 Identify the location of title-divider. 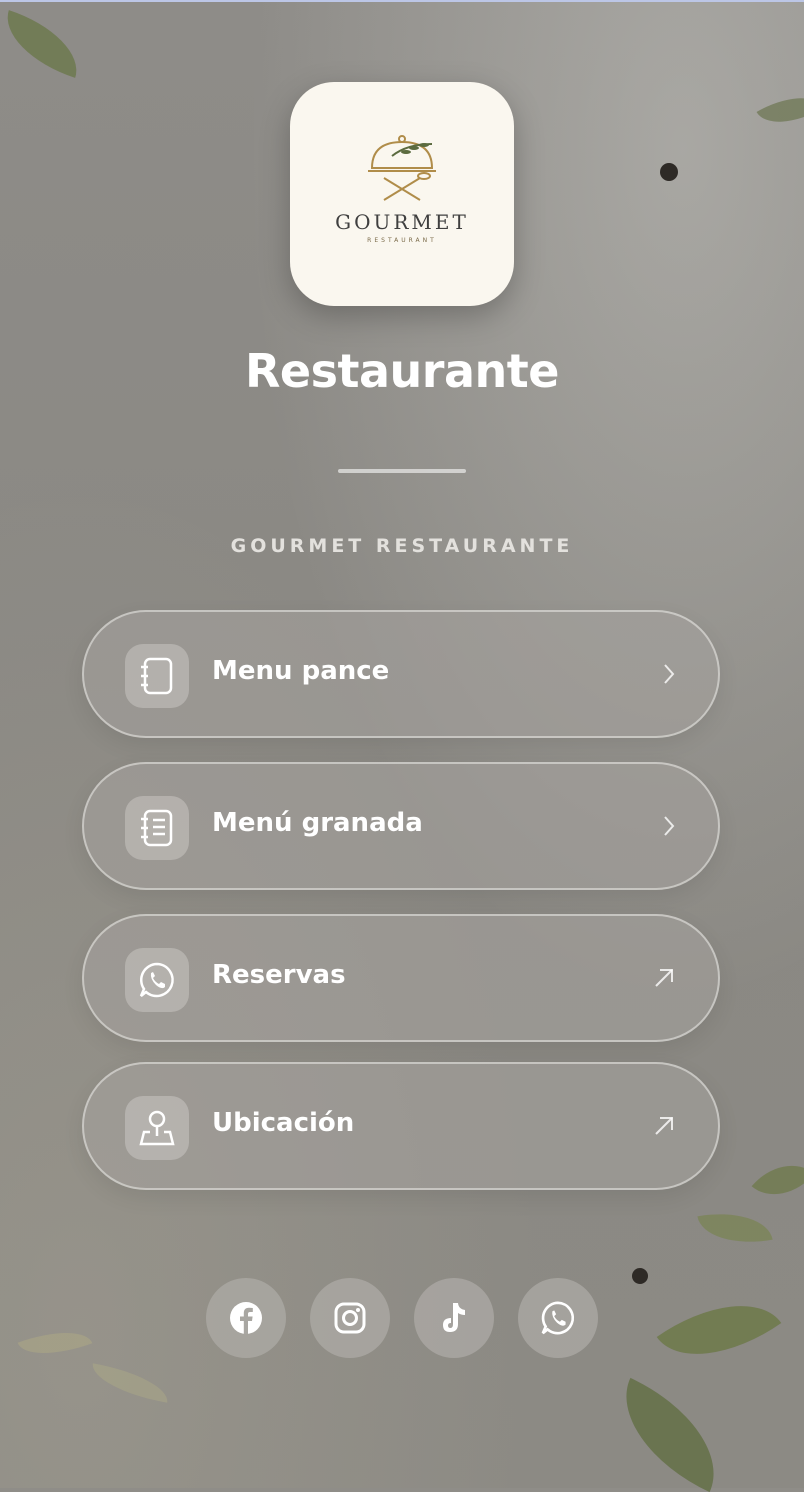
(402, 471).